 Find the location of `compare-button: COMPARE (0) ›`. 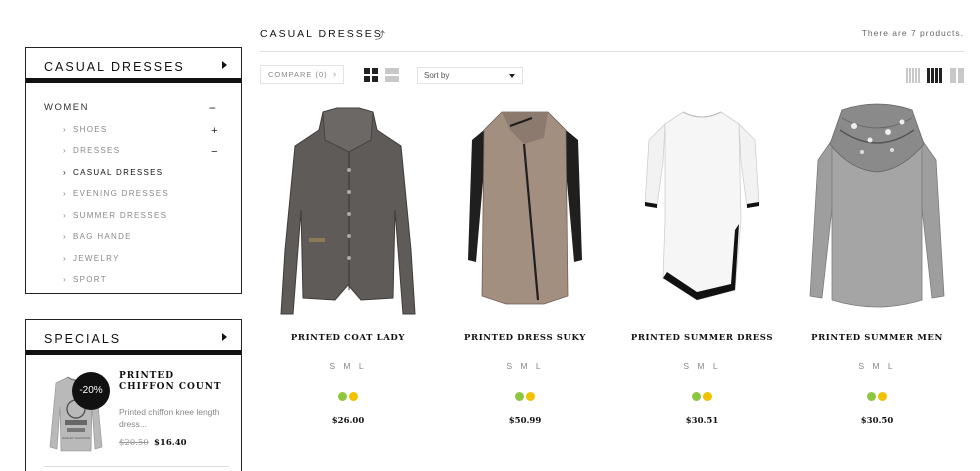

compare-button: COMPARE (0) › is located at coordinates (302, 74).